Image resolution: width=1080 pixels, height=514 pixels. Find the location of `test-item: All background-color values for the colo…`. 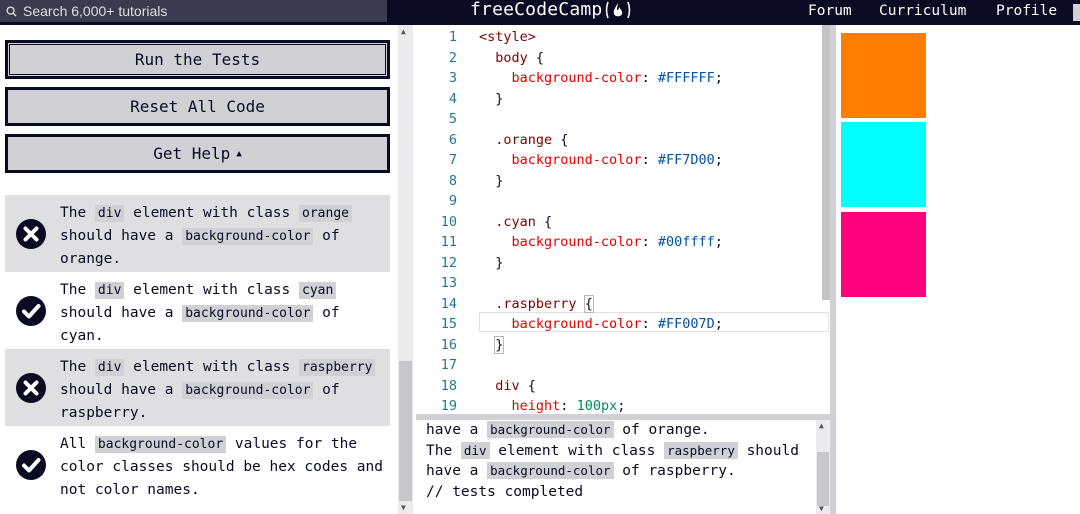

test-item: All background-color values for the colo… is located at coordinates (197, 464).